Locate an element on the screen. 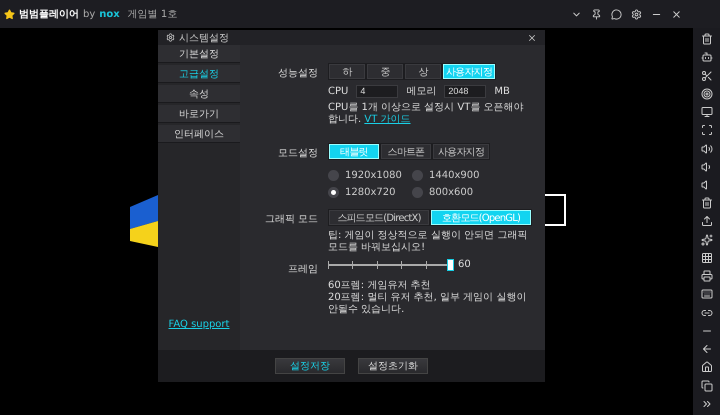 The image size is (720, 415). save-button: 설정저장 is located at coordinates (310, 366).